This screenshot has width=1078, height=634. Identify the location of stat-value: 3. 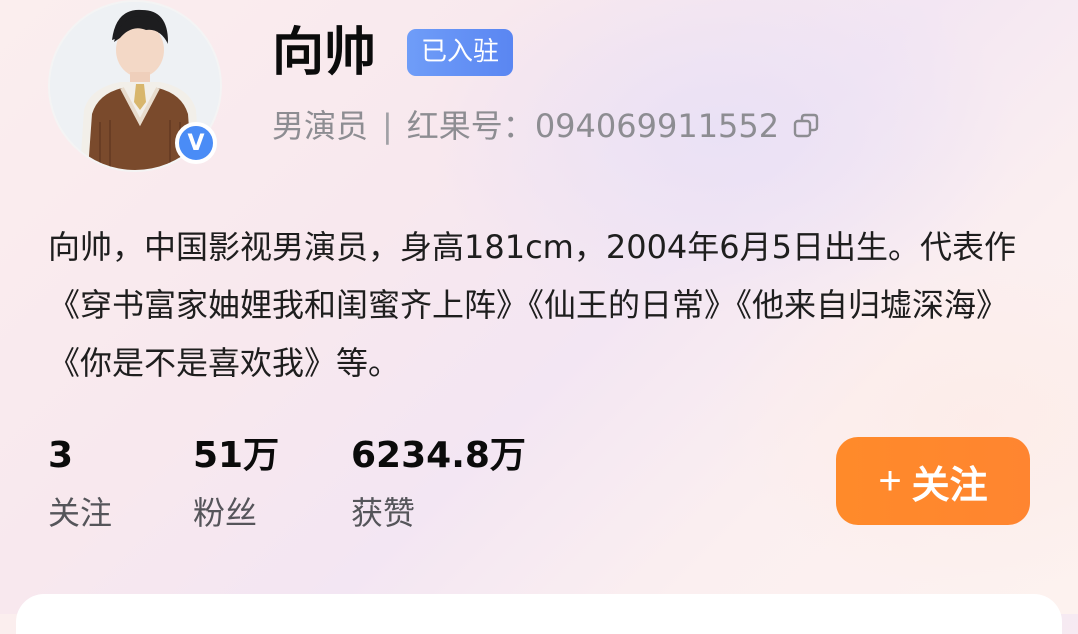
(61, 455).